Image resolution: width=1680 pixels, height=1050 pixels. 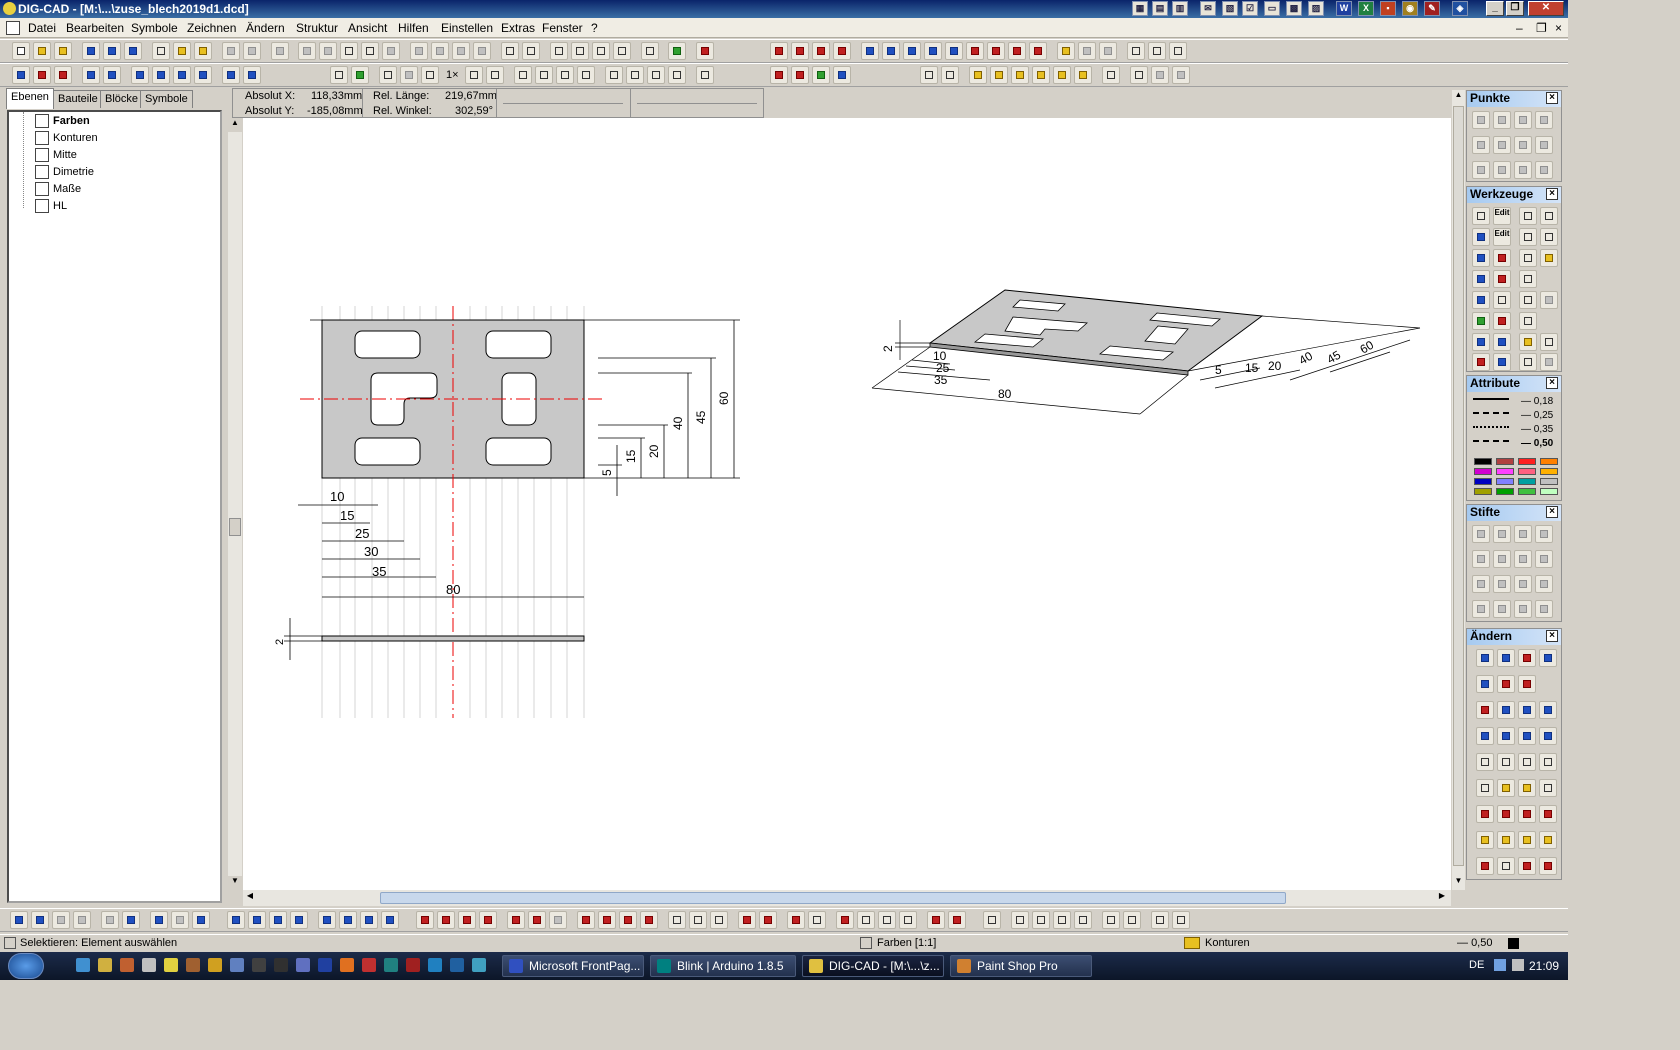 What do you see at coordinates (1474, 943) in the screenshot?
I see `line-width-status: — 0,50` at bounding box center [1474, 943].